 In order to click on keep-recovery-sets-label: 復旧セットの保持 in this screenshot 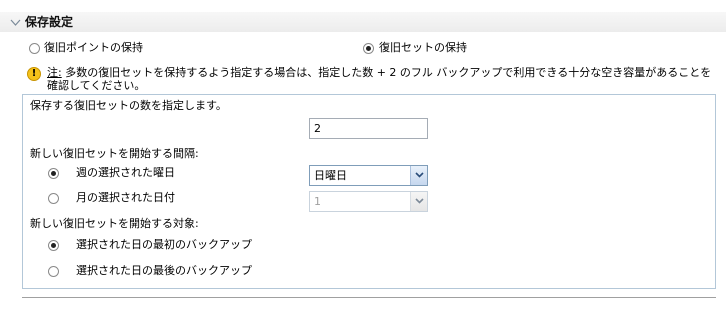, I will do `click(423, 48)`.